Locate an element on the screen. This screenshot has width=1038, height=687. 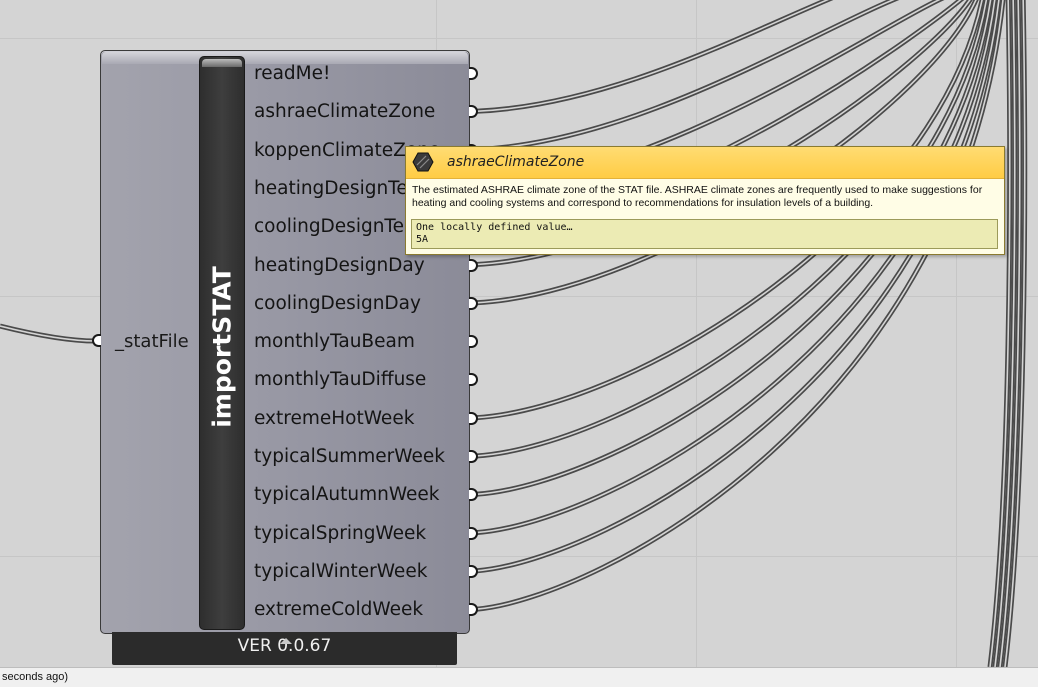
version-notch is located at coordinates (286, 641).